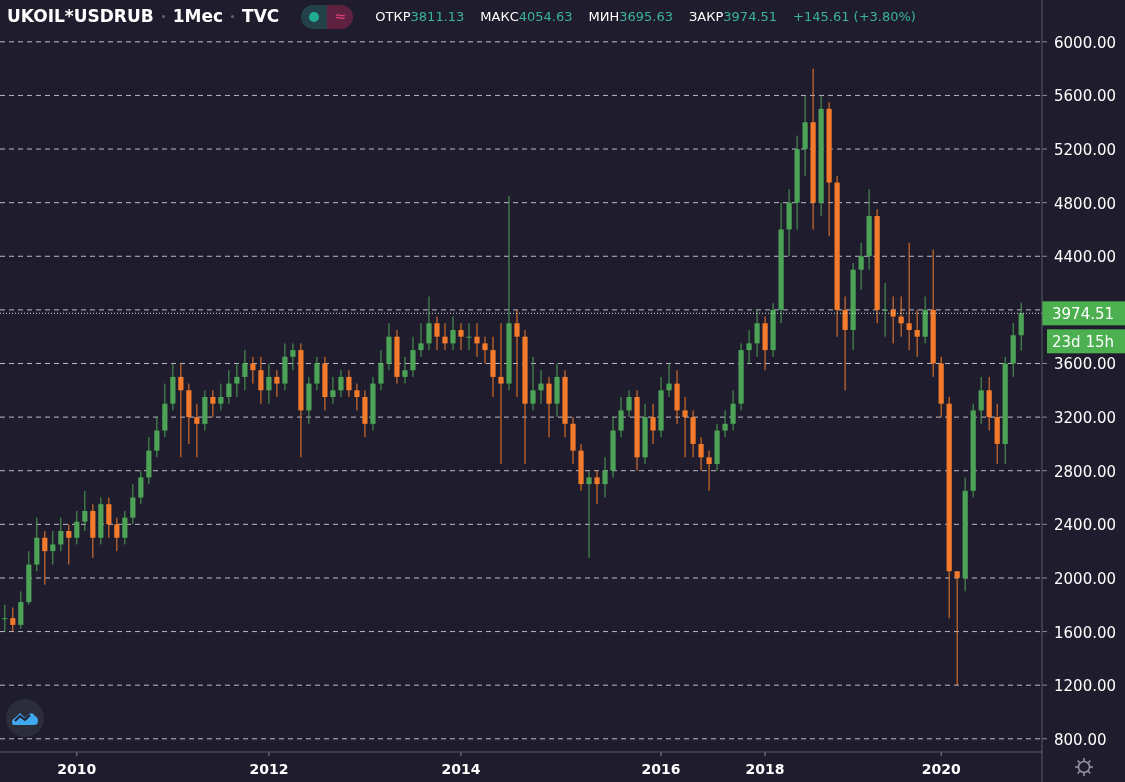 The image size is (1125, 782). I want to click on price-label: 1200.00, so click(1085, 686).